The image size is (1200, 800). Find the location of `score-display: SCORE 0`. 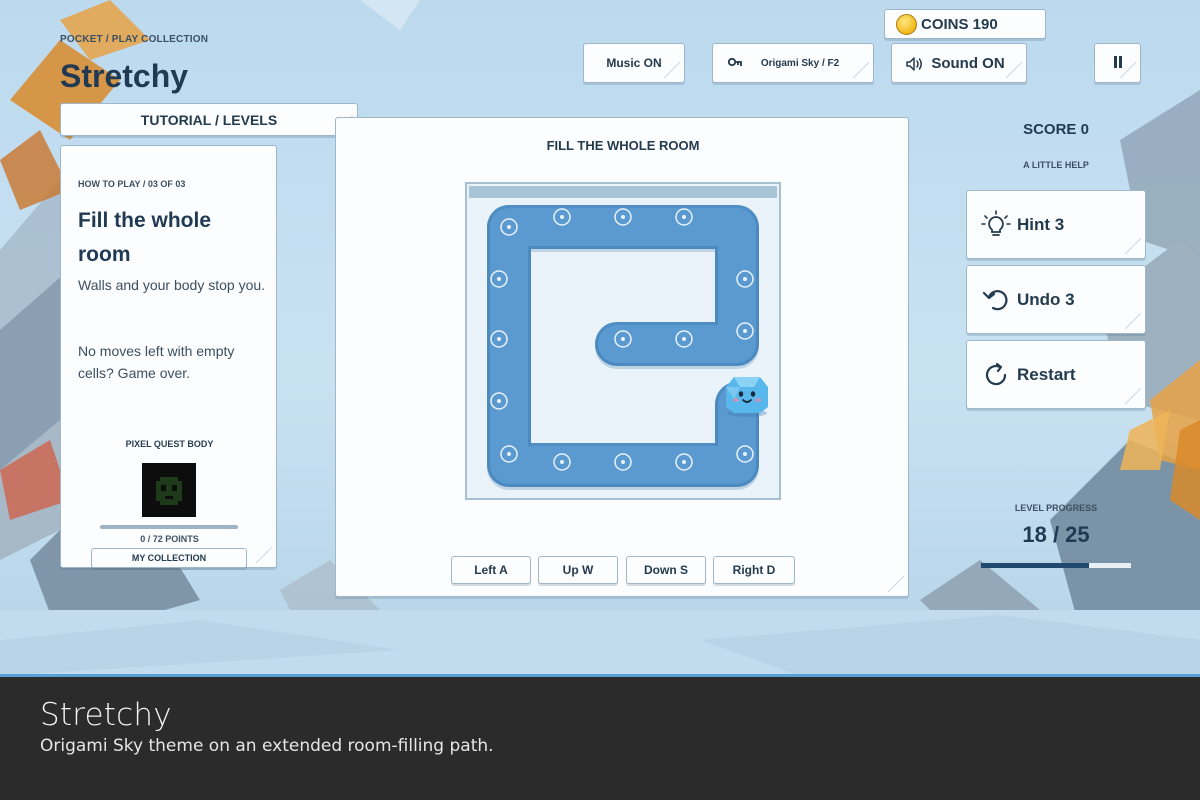

score-display: SCORE 0 is located at coordinates (1056, 129).